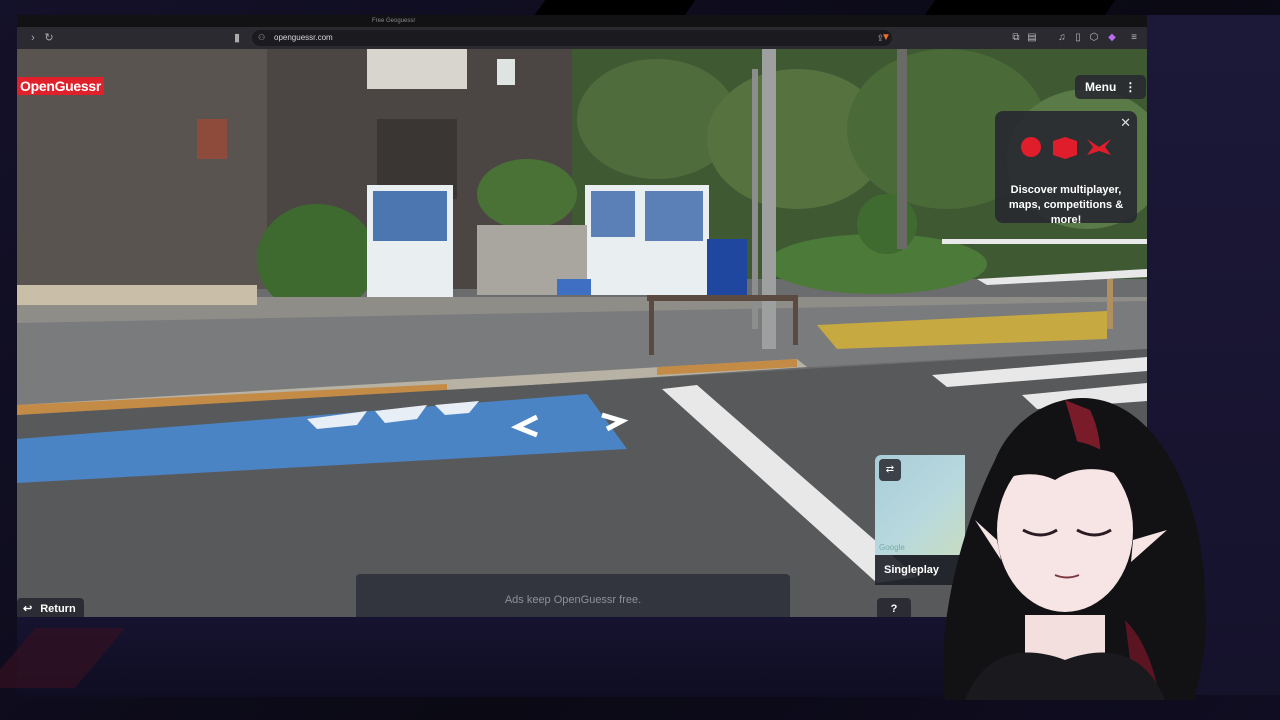 The image size is (1280, 720). Describe the element at coordinates (61, 86) in the screenshot. I see `openguessr-logo: OpenGuessr` at that location.